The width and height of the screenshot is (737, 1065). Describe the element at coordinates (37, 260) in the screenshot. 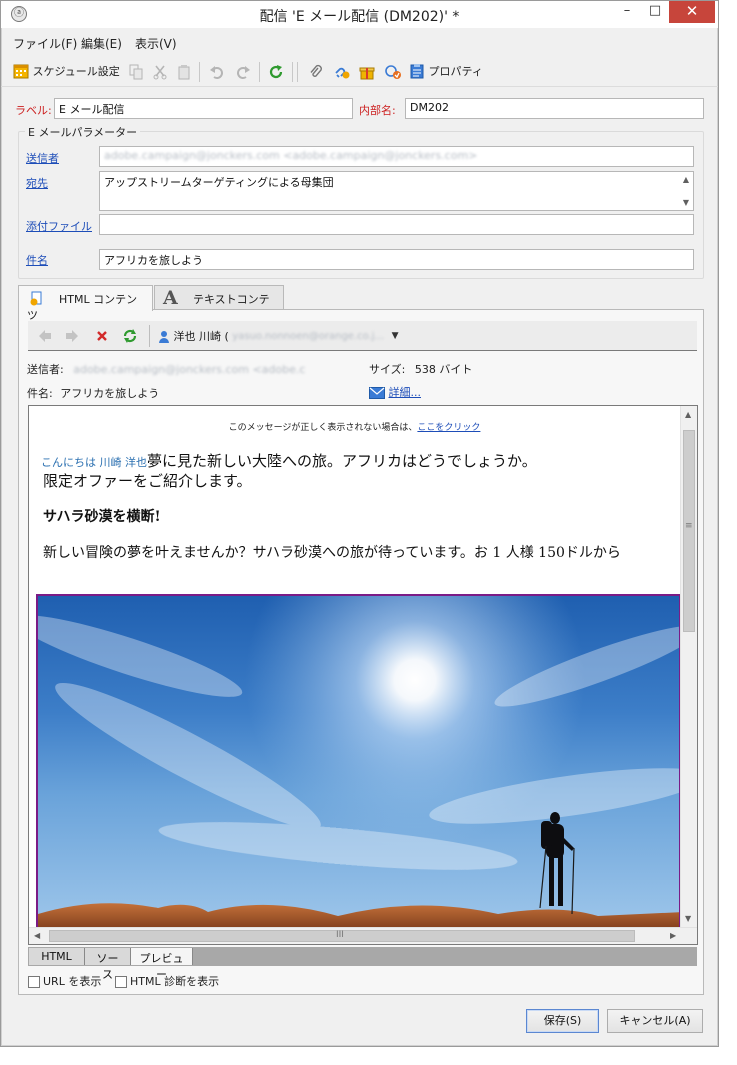

I see `subject-link: 件名` at that location.